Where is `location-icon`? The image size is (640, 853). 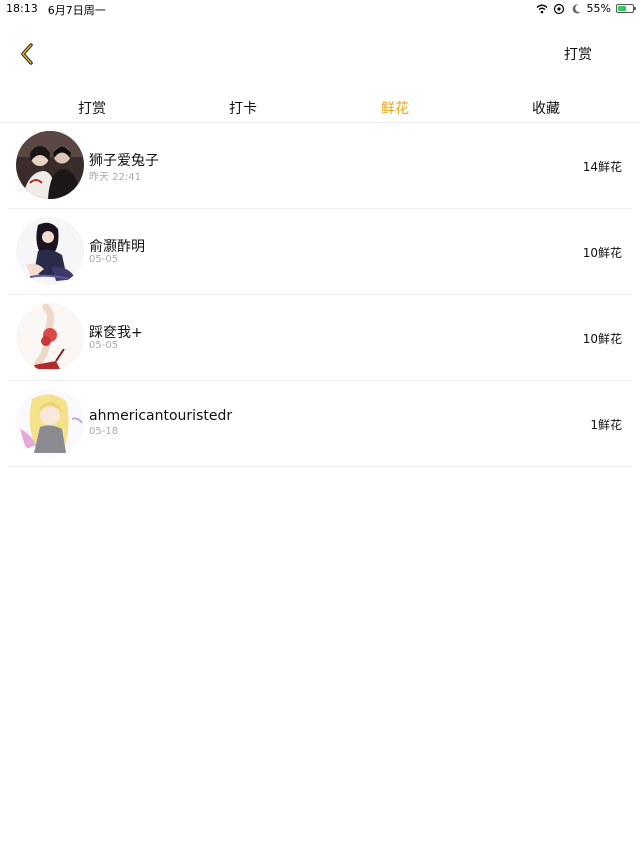 location-icon is located at coordinates (559, 9).